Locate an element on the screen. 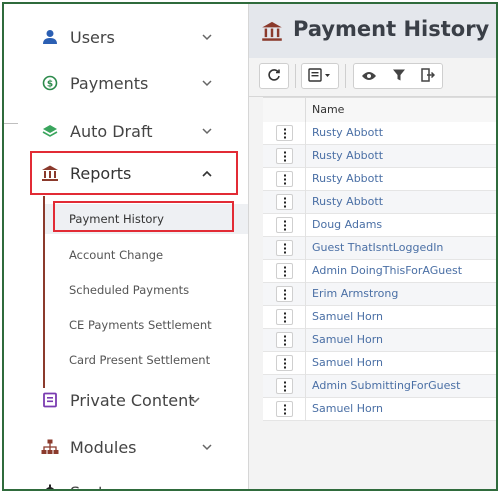 The image size is (502, 493). page-title: Payment History is located at coordinates (391, 29).